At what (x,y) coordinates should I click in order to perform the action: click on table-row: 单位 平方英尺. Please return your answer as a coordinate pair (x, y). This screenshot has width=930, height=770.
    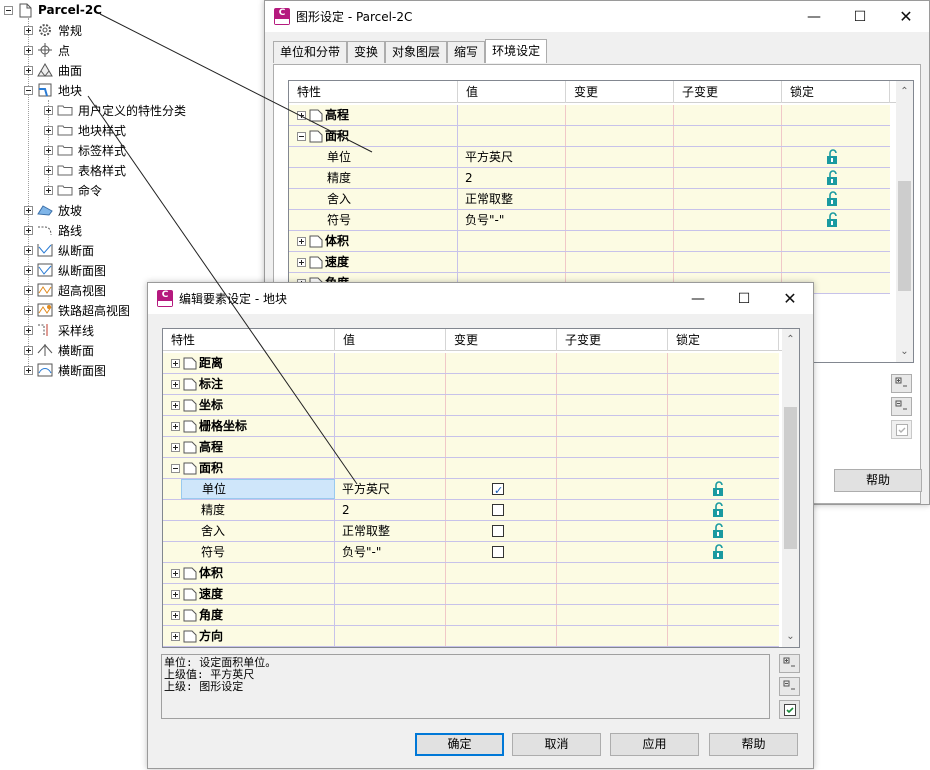
    Looking at the image, I should click on (471, 490).